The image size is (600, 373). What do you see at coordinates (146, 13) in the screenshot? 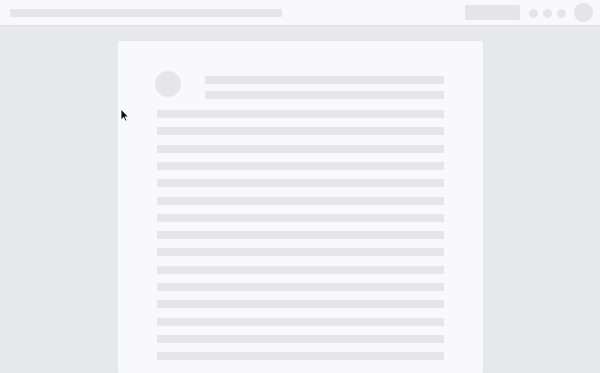
I see `title-placeholder` at bounding box center [146, 13].